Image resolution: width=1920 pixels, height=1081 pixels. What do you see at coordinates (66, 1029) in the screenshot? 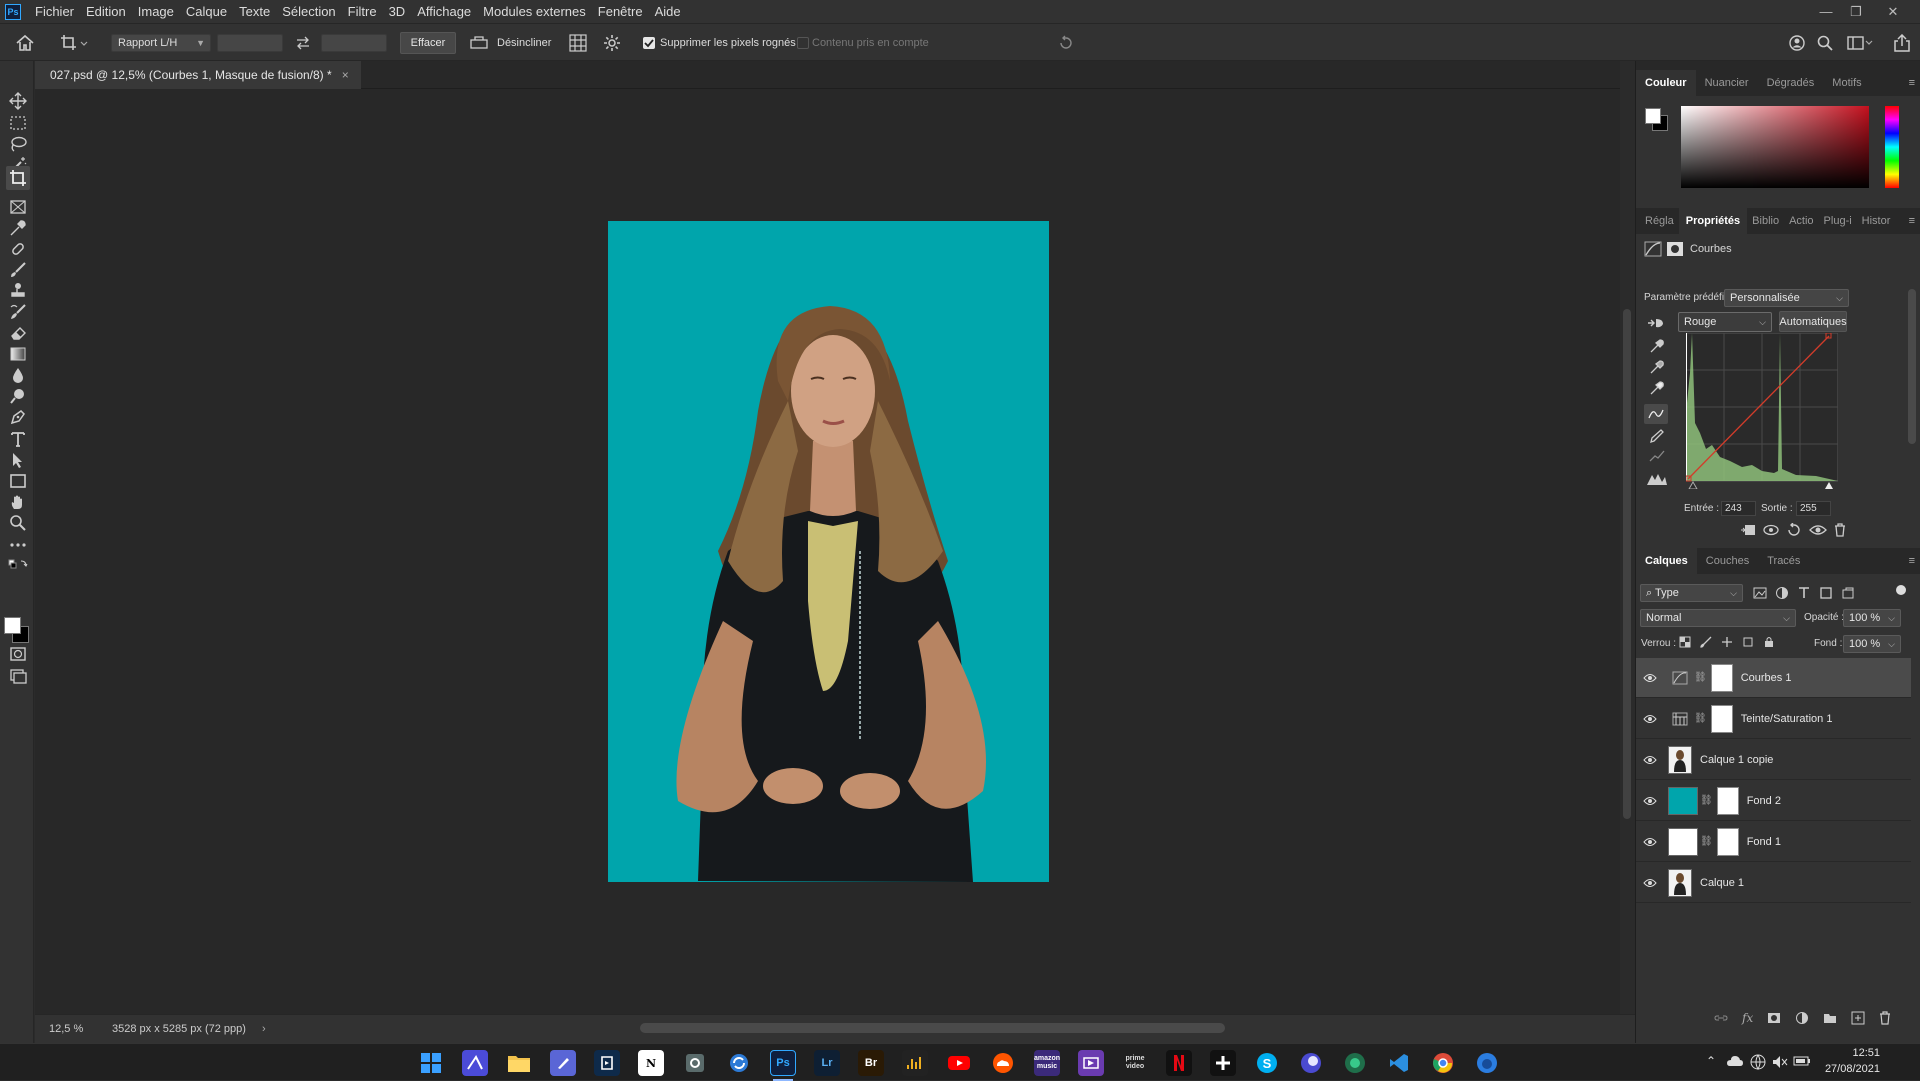
I see `zoom-level: 12,5 %` at bounding box center [66, 1029].